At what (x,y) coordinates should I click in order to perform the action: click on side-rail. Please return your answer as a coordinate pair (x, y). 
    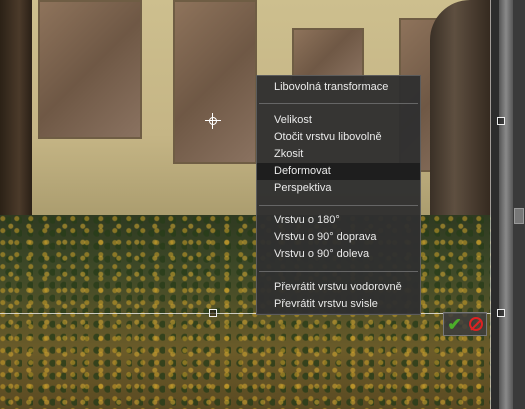
    Looking at the image, I should click on (506, 204).